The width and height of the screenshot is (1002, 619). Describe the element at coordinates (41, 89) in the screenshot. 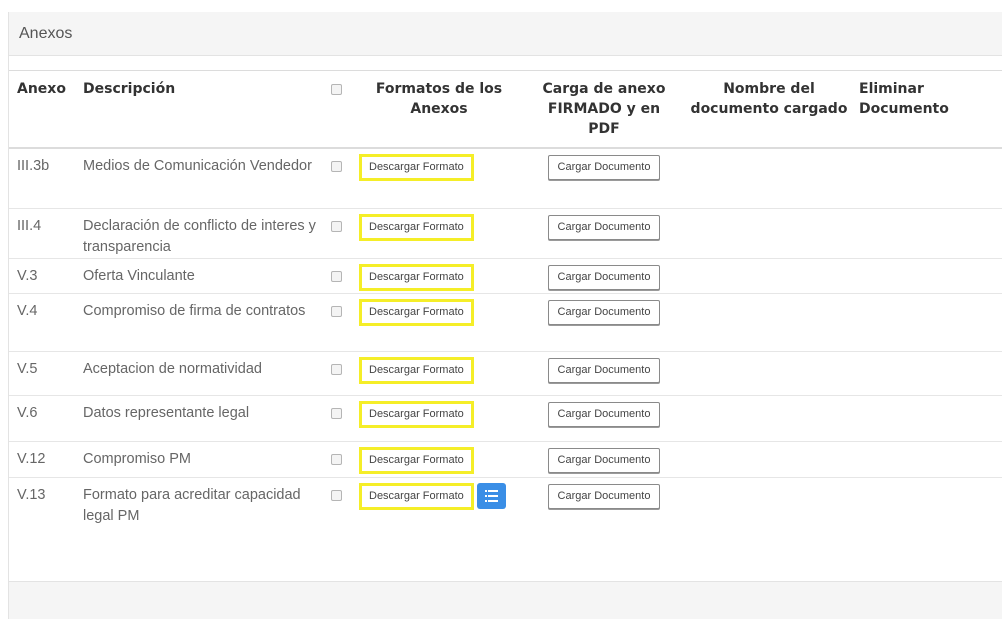

I see `header-anexo: Anexo` at that location.